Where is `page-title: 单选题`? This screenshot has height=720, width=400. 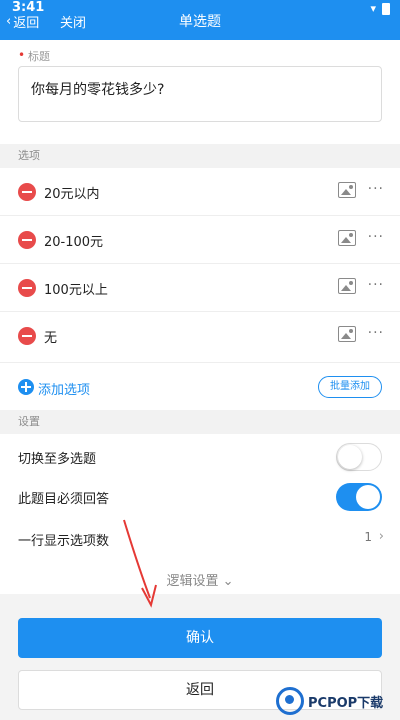 page-title: 单选题 is located at coordinates (200, 22).